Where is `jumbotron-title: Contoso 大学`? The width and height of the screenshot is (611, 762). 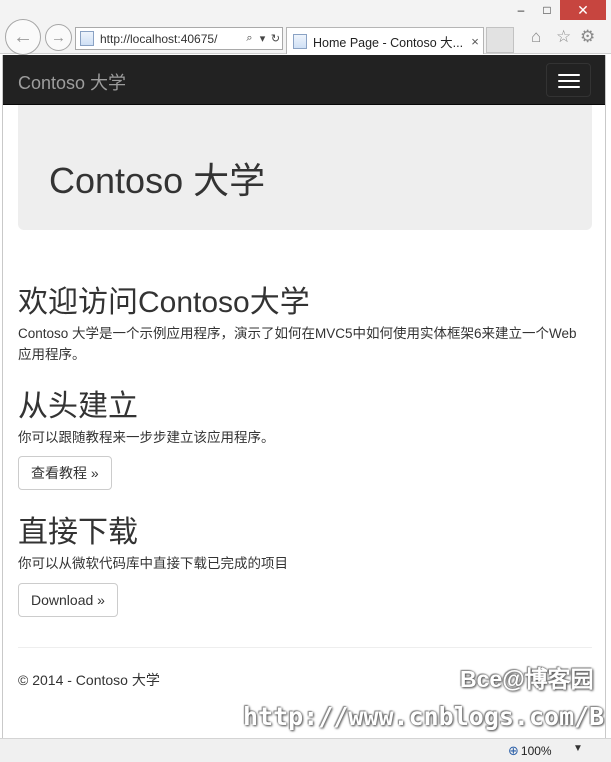
jumbotron-title: Contoso 大学 is located at coordinates (157, 180).